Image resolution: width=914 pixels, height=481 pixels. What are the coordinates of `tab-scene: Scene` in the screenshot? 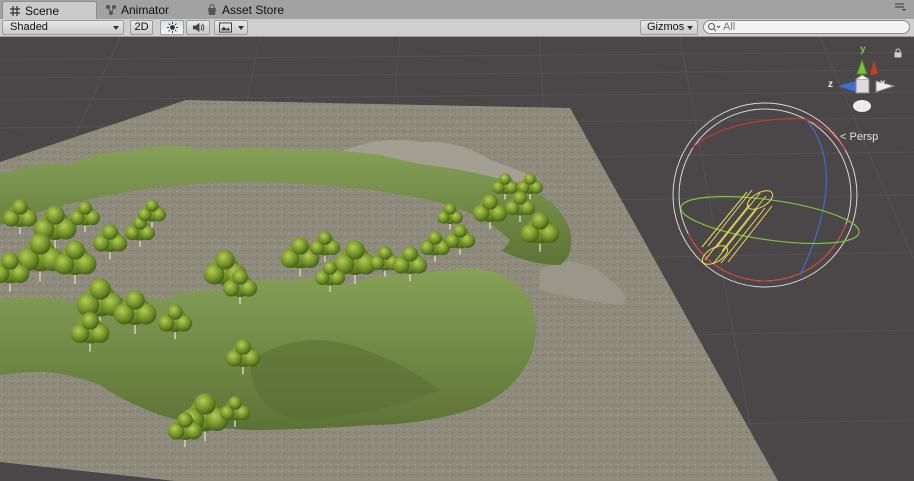 It's located at (49, 10).